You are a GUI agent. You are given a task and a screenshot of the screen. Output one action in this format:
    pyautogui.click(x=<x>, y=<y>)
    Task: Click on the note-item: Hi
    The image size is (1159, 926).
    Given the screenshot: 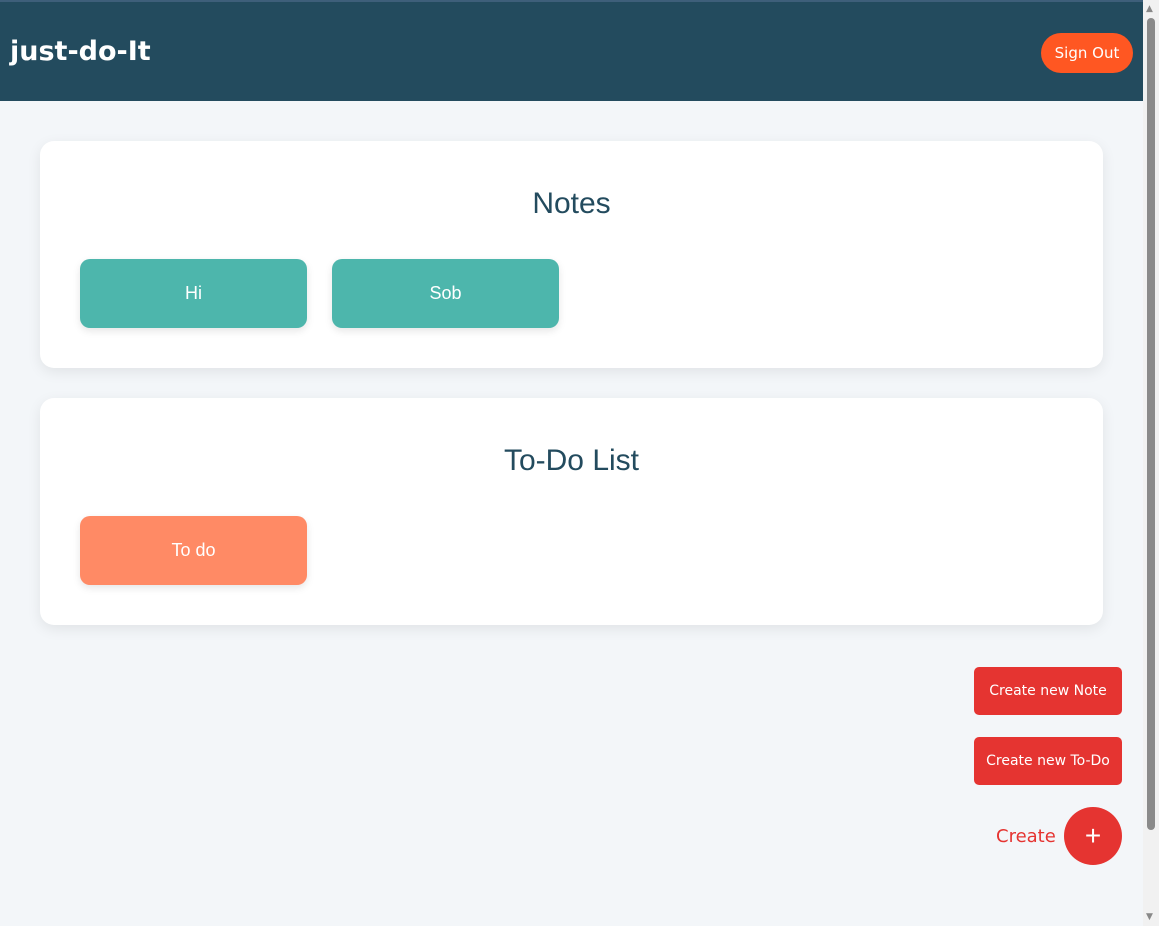 What is the action you would take?
    pyautogui.click(x=193, y=293)
    